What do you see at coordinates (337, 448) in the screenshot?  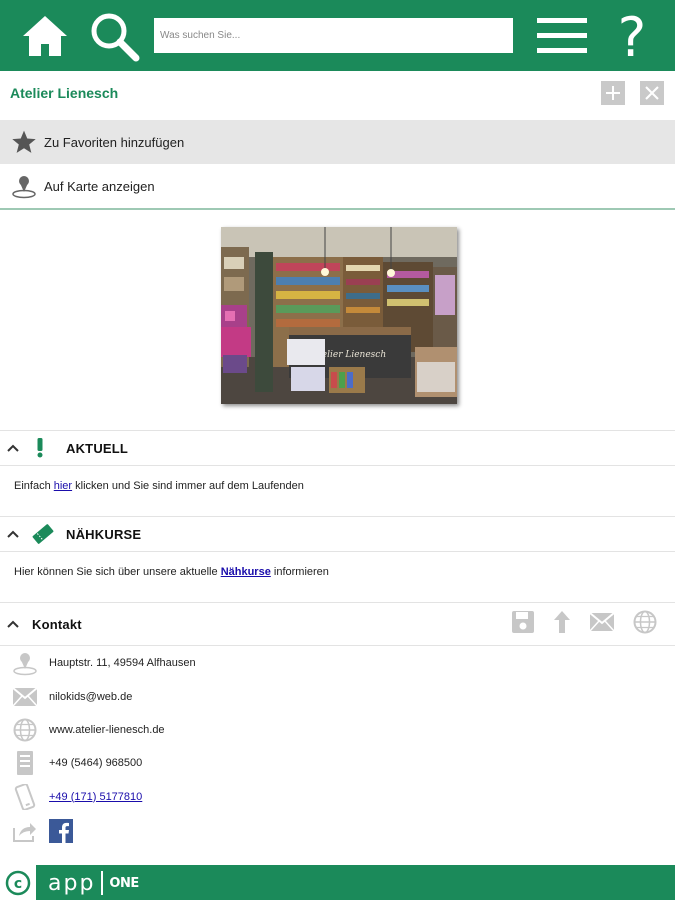 I see `aktuell-section-header: AKTUELL` at bounding box center [337, 448].